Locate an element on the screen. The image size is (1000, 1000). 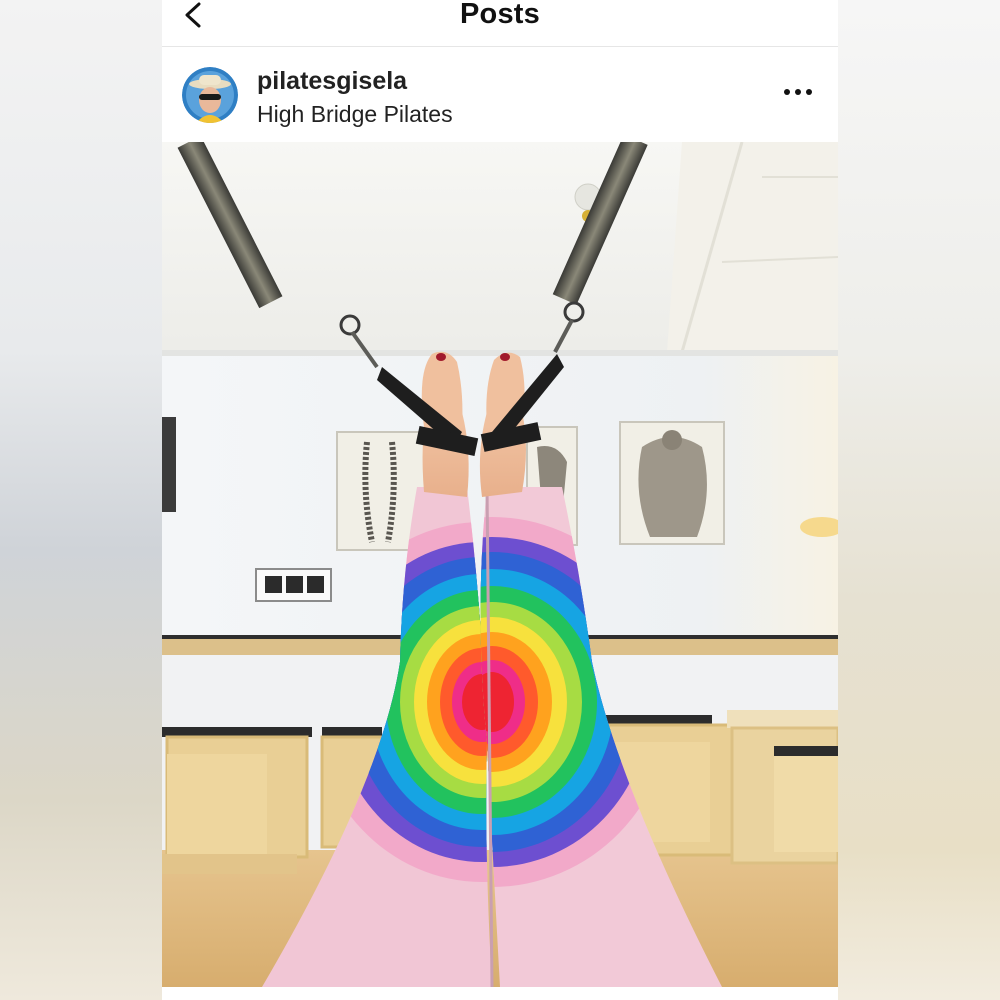
more-horizontal-icon is located at coordinates (798, 92).